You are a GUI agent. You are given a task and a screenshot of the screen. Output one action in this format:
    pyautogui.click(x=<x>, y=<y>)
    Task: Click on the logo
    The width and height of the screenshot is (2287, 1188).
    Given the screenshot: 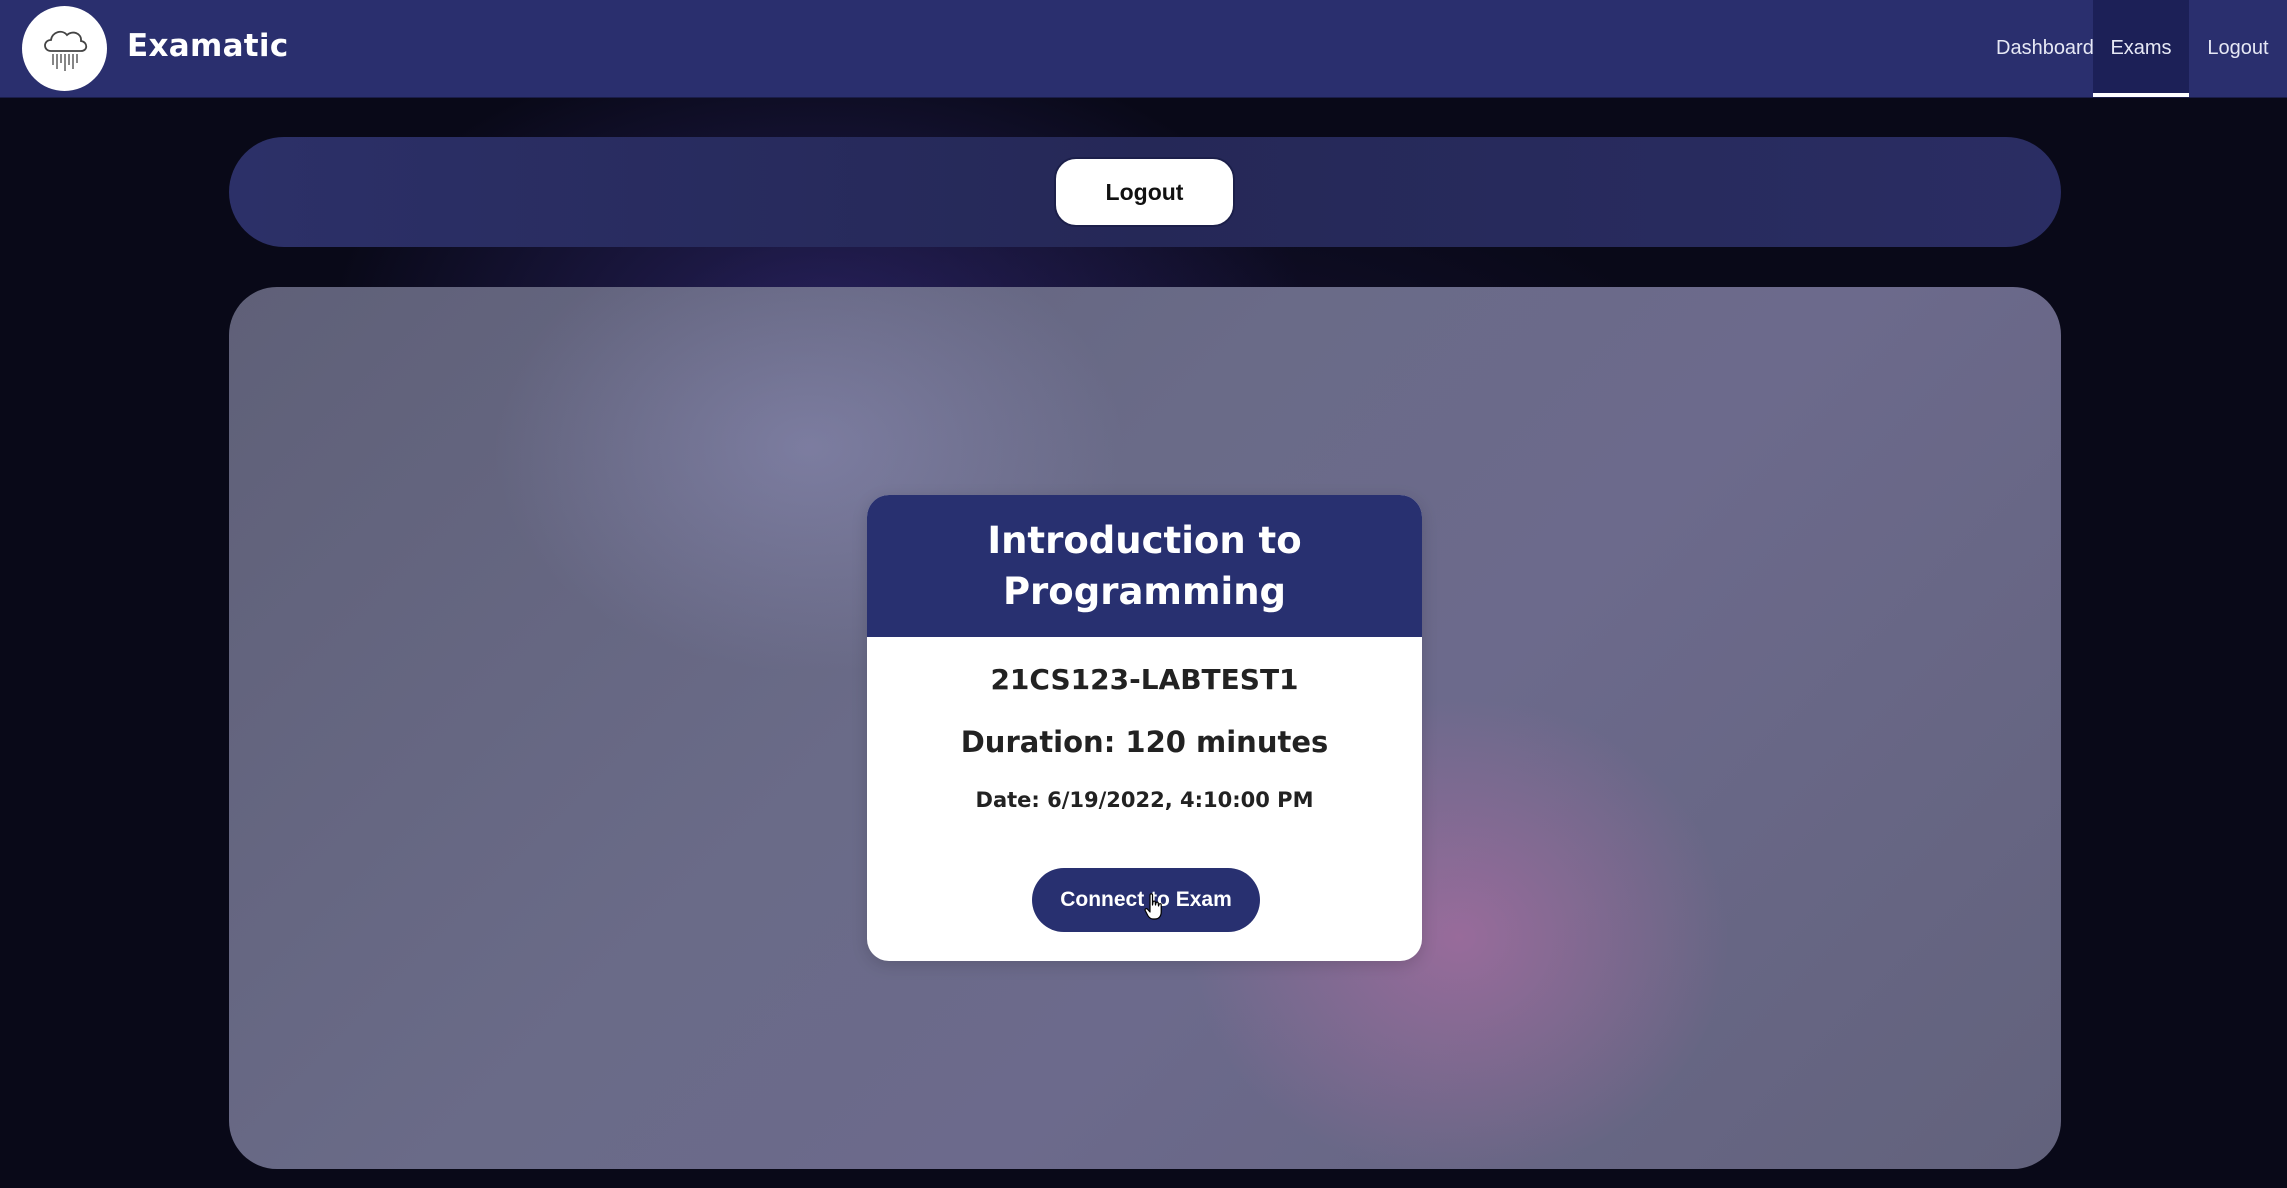 What is the action you would take?
    pyautogui.click(x=64, y=48)
    